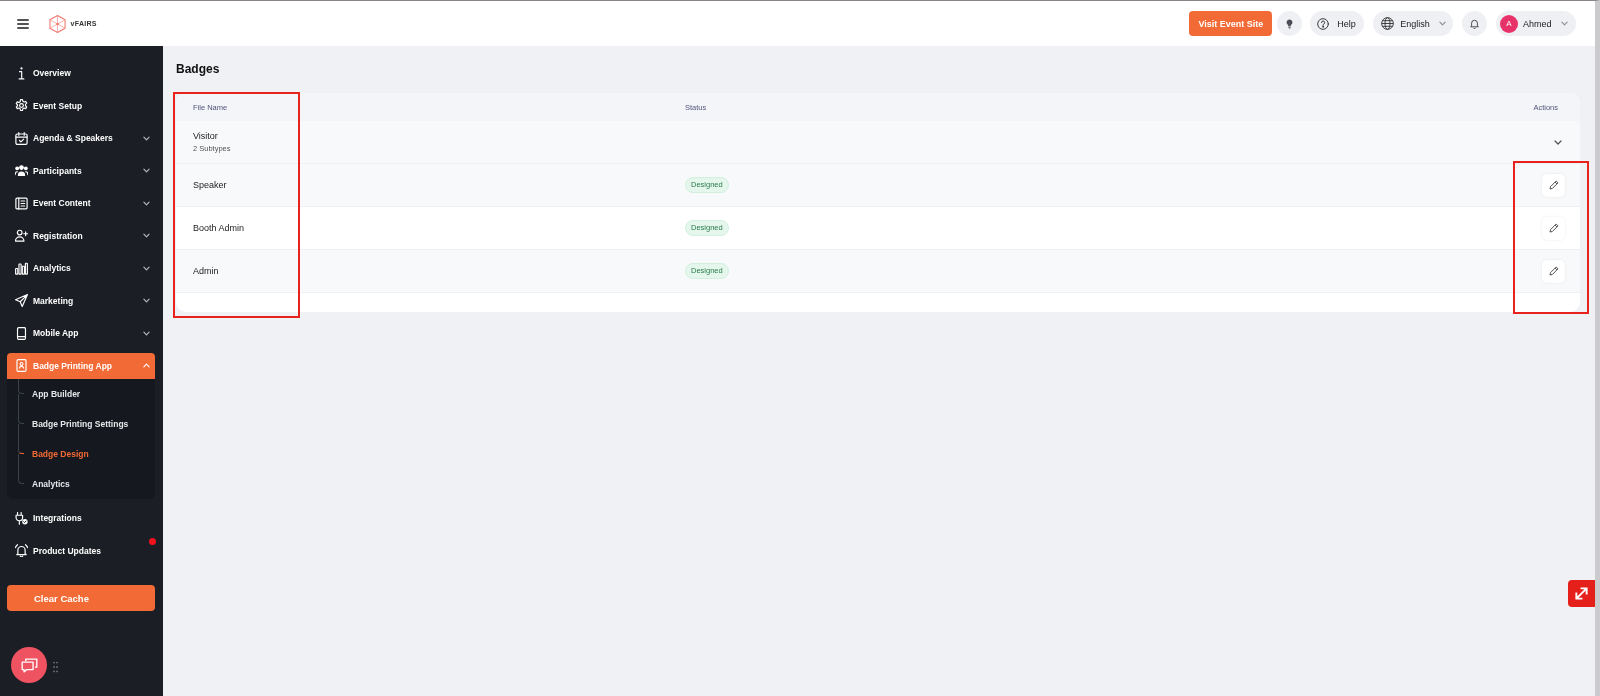 The height and width of the screenshot is (696, 1600). Describe the element at coordinates (21, 300) in the screenshot. I see `paper-plane-icon` at that location.